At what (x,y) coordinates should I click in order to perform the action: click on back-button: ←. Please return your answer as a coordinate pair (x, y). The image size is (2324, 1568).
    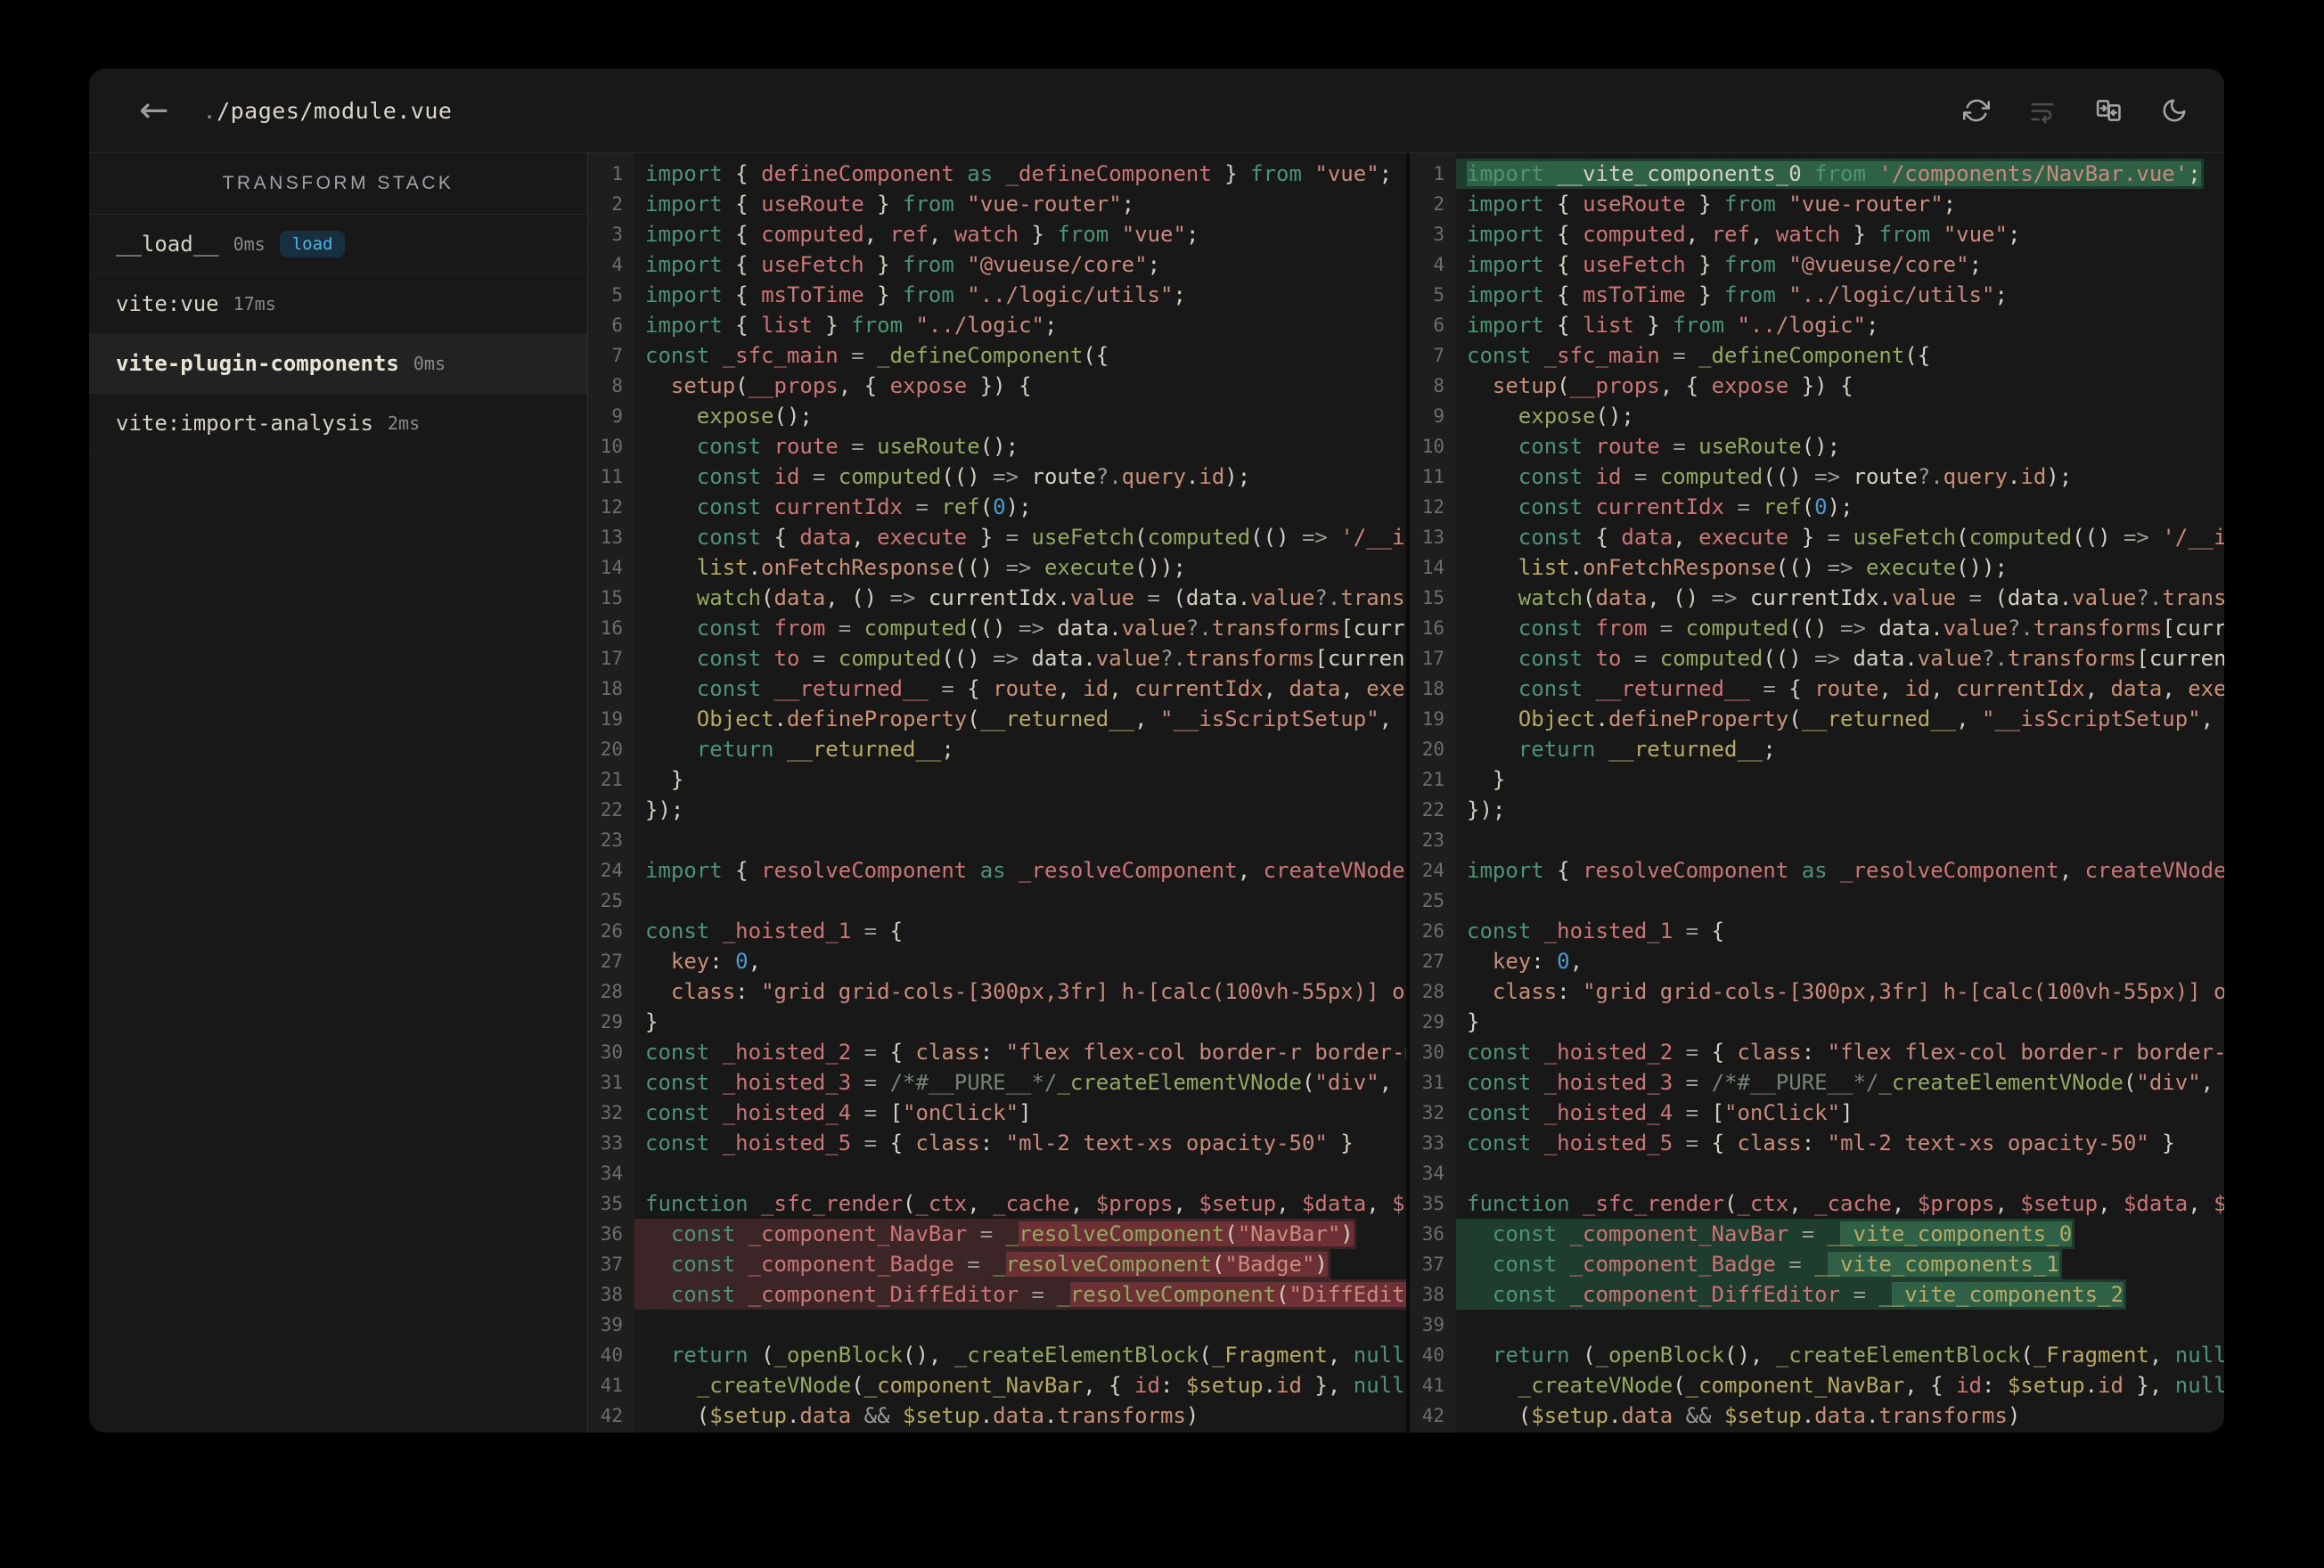
    Looking at the image, I should click on (154, 110).